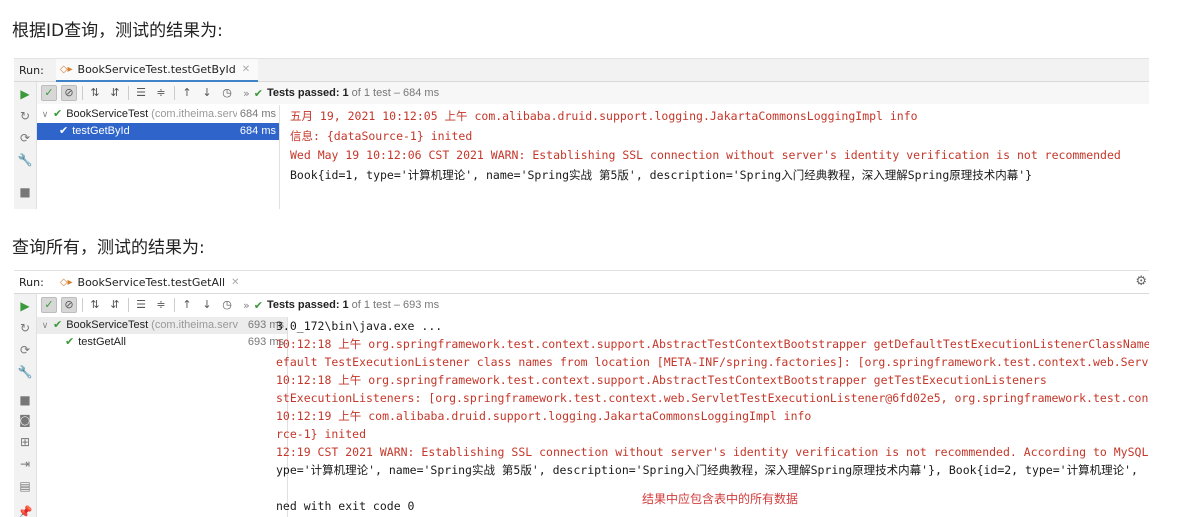 The image size is (1179, 517). What do you see at coordinates (720, 499) in the screenshot?
I see `annotation-note: 结果中应包含表中的所有数据` at bounding box center [720, 499].